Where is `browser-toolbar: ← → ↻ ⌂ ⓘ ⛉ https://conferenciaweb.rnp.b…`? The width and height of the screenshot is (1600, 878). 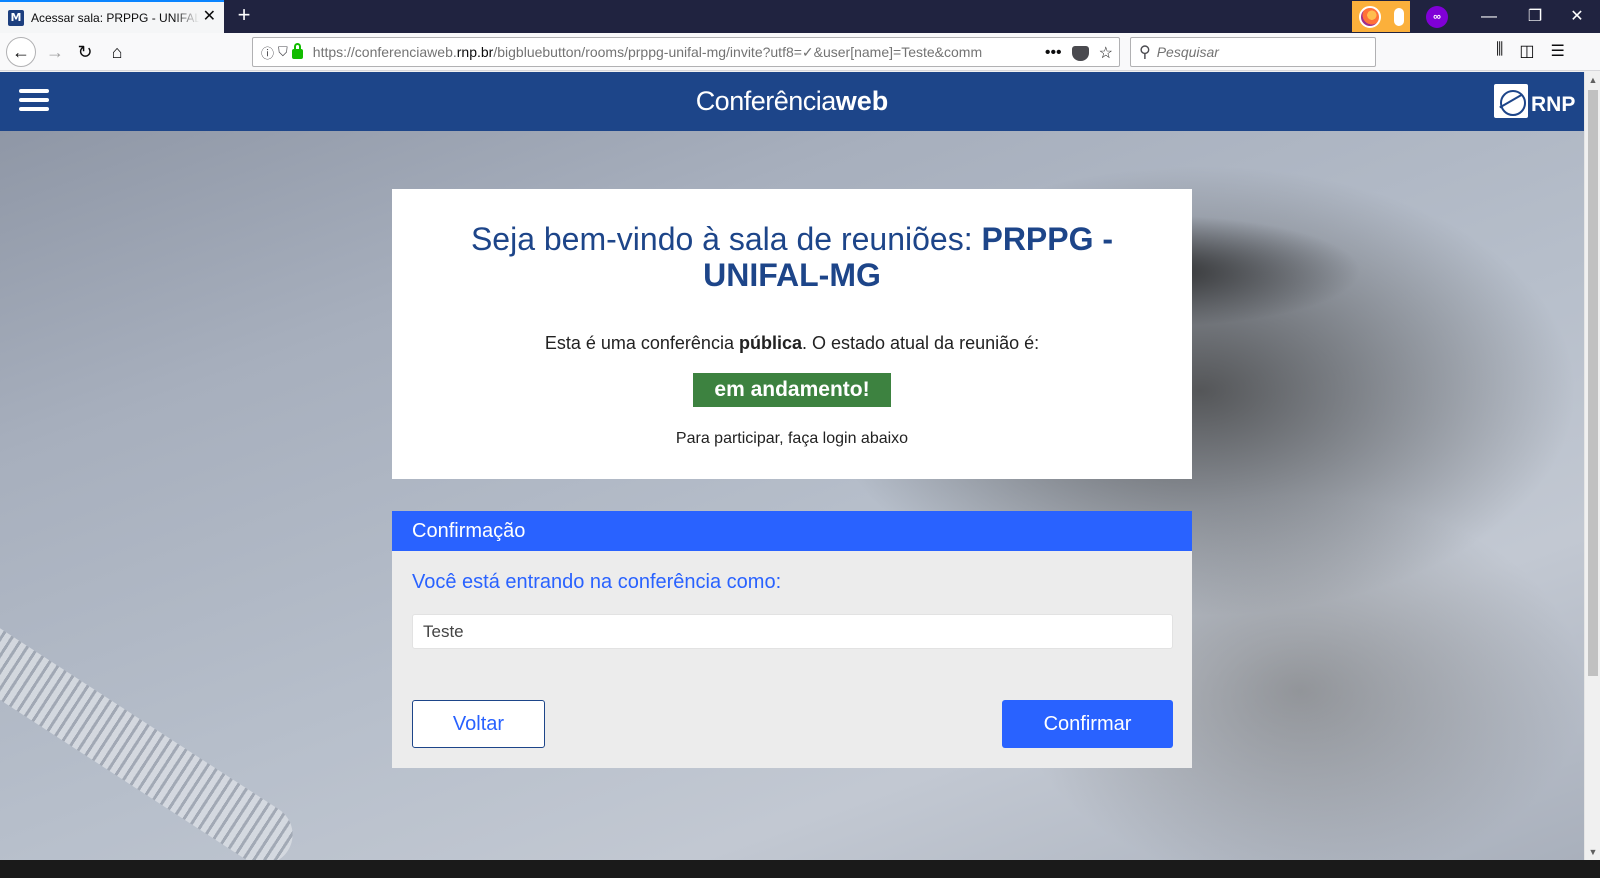 browser-toolbar: ← → ↻ ⌂ ⓘ ⛉ https://conferenciaweb.rnp.b… is located at coordinates (800, 52).